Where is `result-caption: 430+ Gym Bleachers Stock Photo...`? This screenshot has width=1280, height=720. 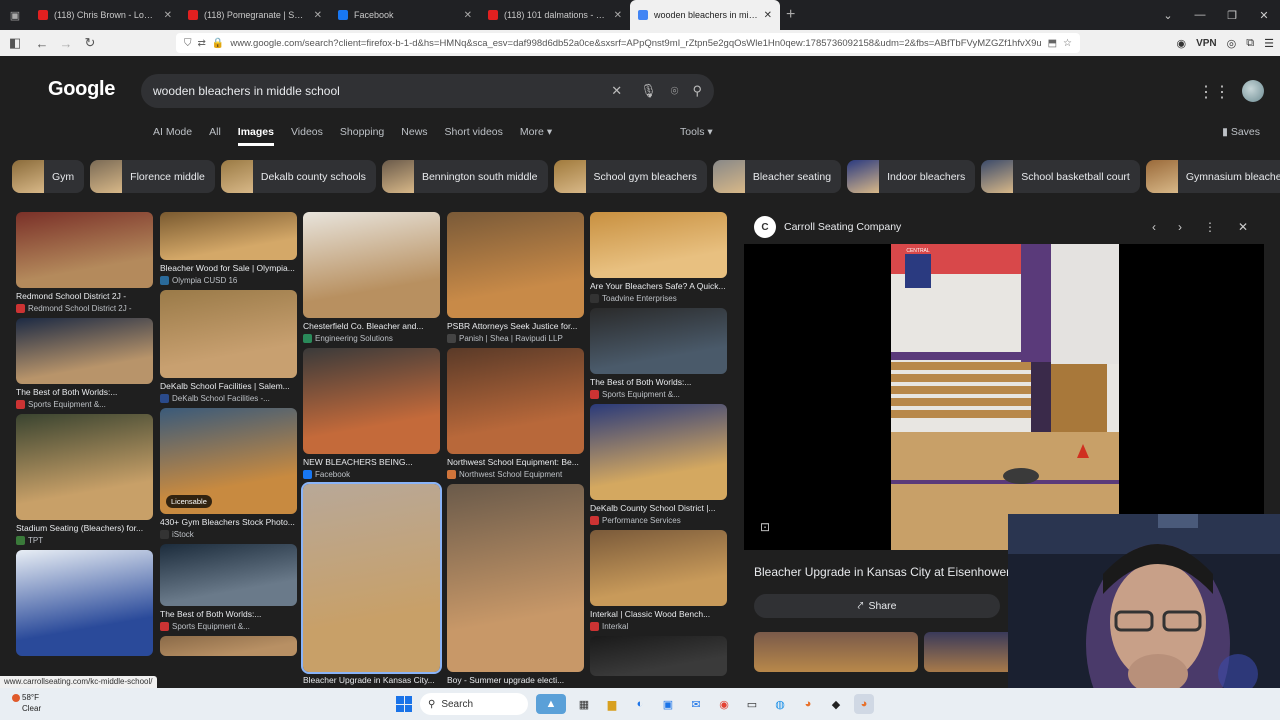 result-caption: 430+ Gym Bleachers Stock Photo... is located at coordinates (228, 522).